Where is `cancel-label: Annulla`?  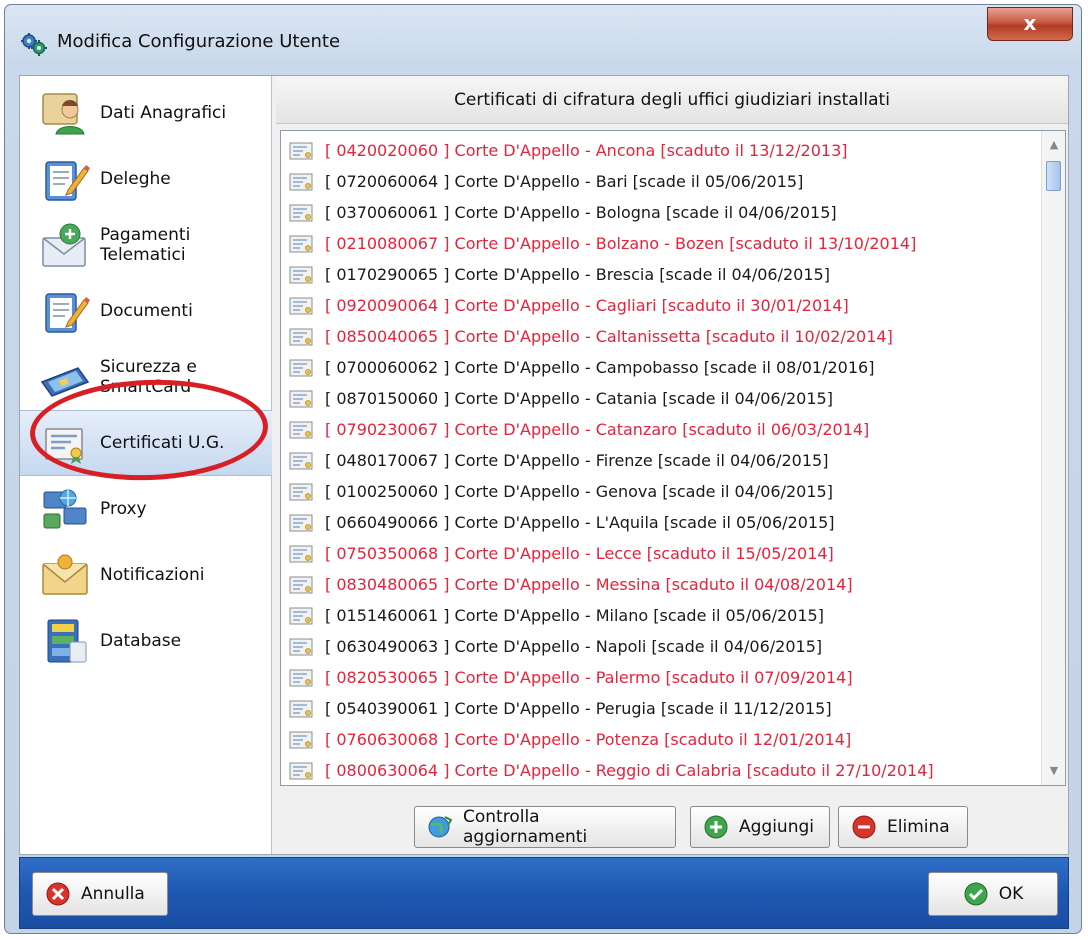
cancel-label: Annulla is located at coordinates (113, 894).